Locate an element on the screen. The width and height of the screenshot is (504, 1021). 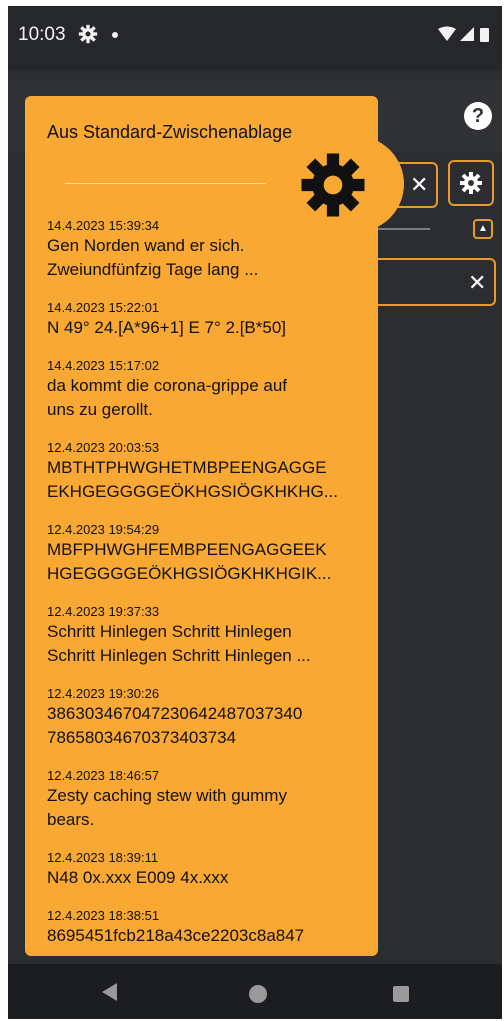
clip-text: MBFPHWGHFEMBPEENGAGGEEK is located at coordinates (187, 549).